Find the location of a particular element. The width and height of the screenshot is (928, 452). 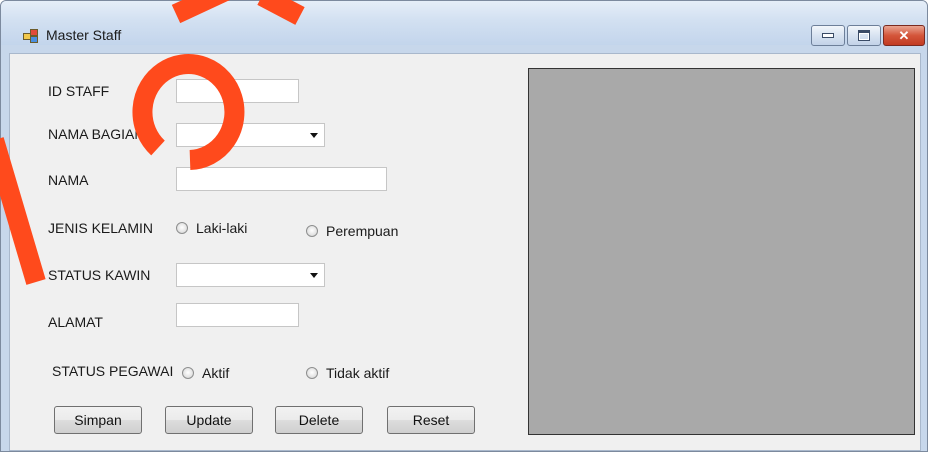

app-form-icon is located at coordinates (31, 36).